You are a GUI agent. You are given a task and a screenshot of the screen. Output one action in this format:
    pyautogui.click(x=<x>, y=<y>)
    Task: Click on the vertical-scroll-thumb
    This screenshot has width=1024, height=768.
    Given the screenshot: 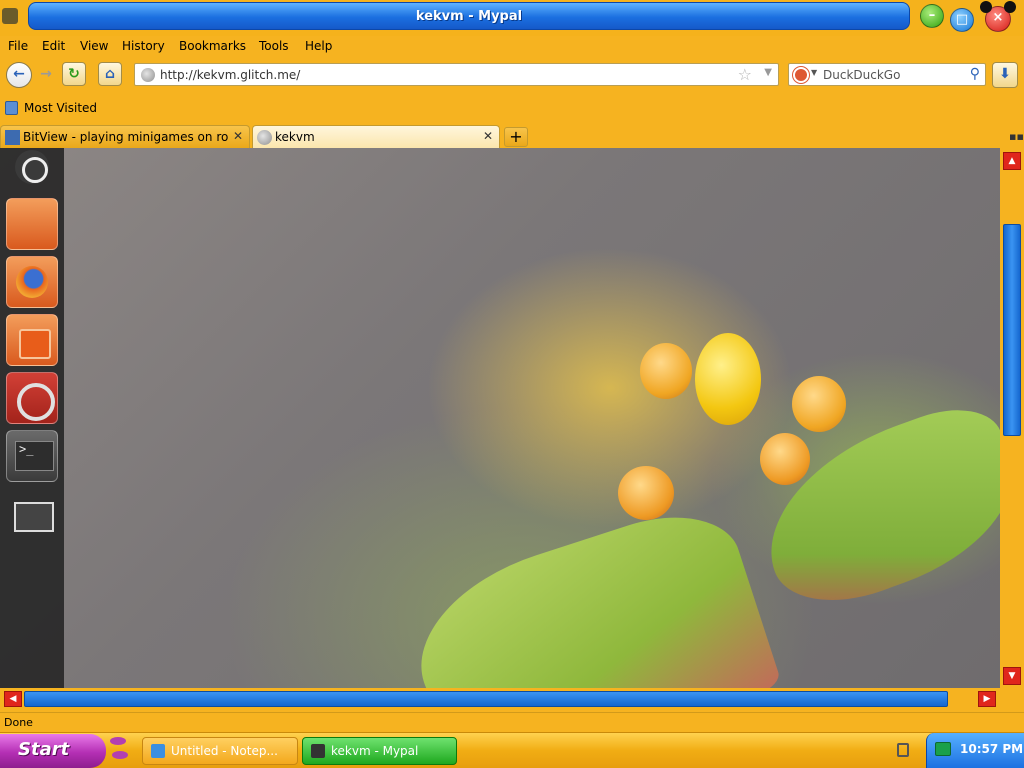 What is the action you would take?
    pyautogui.click(x=1012, y=330)
    